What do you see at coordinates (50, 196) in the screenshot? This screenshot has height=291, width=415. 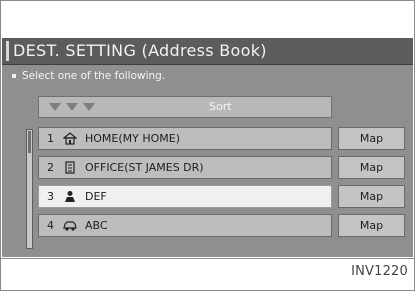 I see `entry-number: 3` at bounding box center [50, 196].